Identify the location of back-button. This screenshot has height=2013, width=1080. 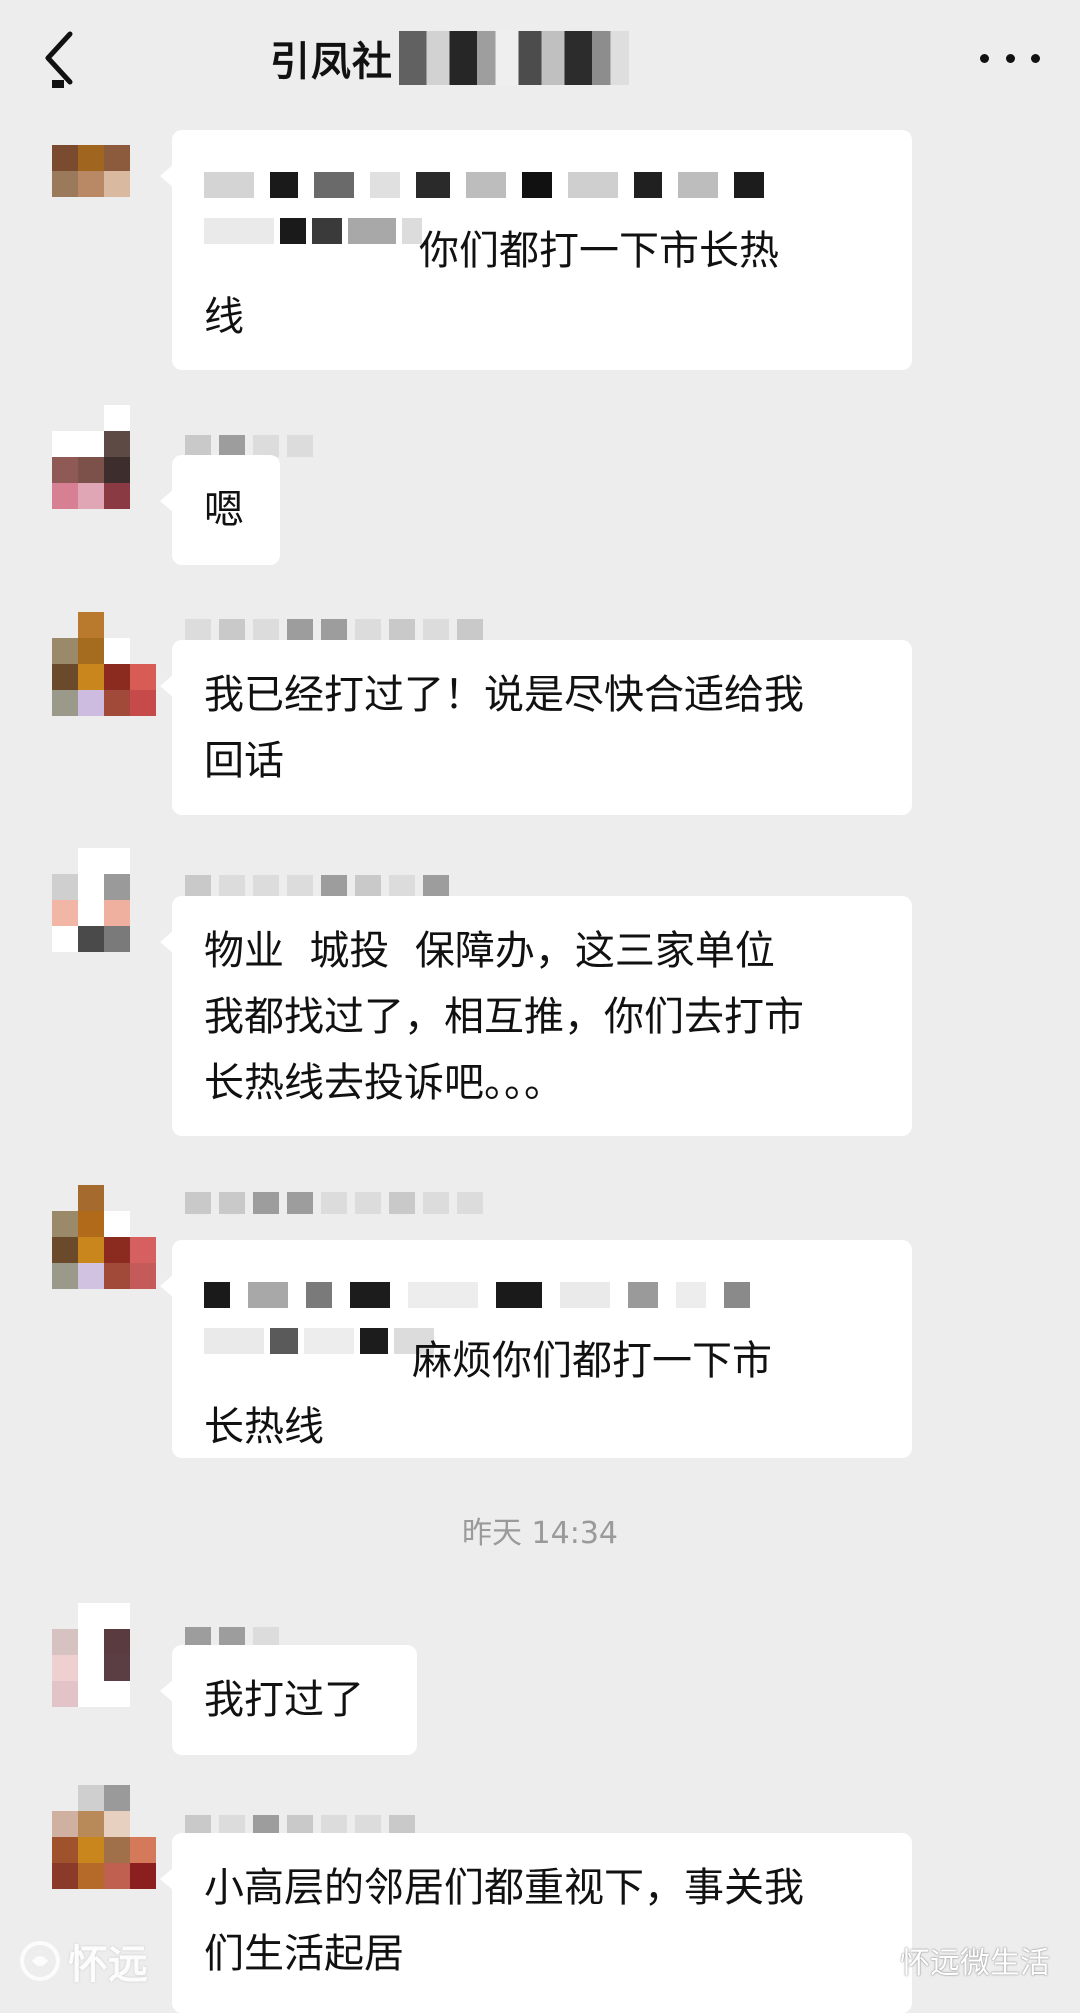
(66, 59).